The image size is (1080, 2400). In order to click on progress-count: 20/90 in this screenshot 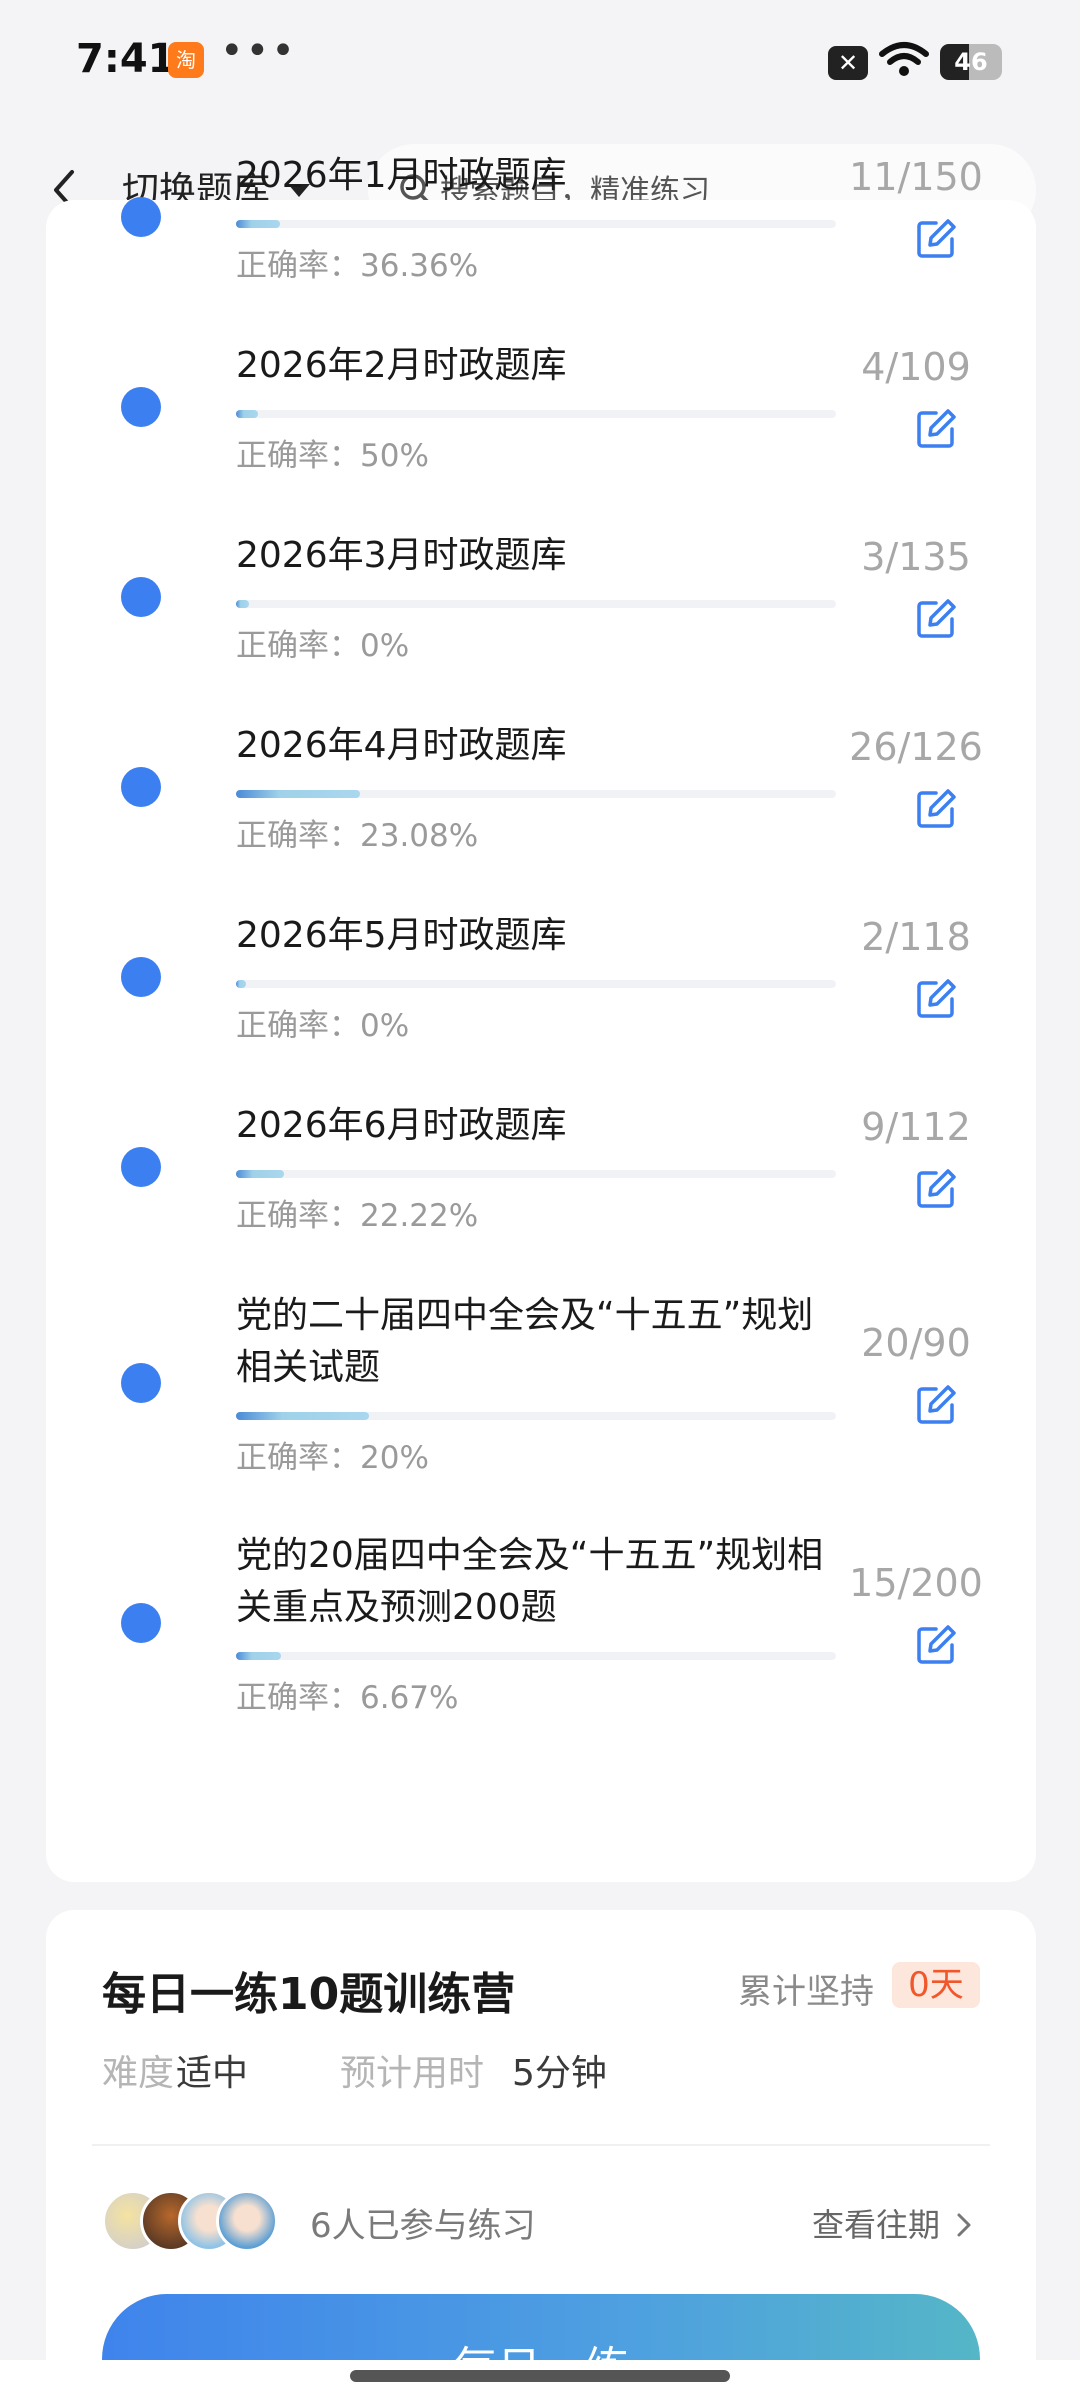, I will do `click(916, 1343)`.